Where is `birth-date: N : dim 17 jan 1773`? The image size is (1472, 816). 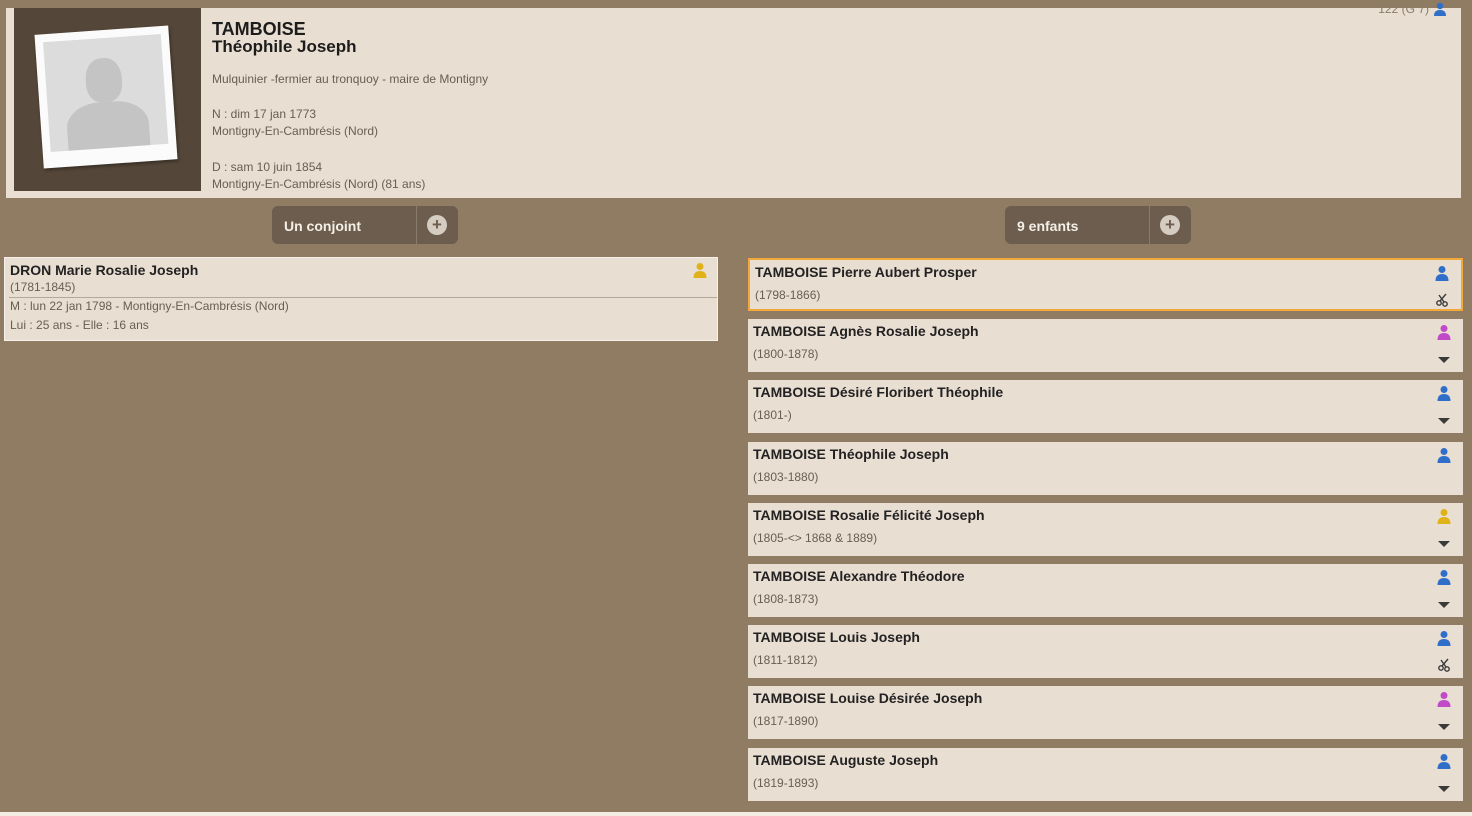
birth-date: N : dim 17 jan 1773 is located at coordinates (264, 114).